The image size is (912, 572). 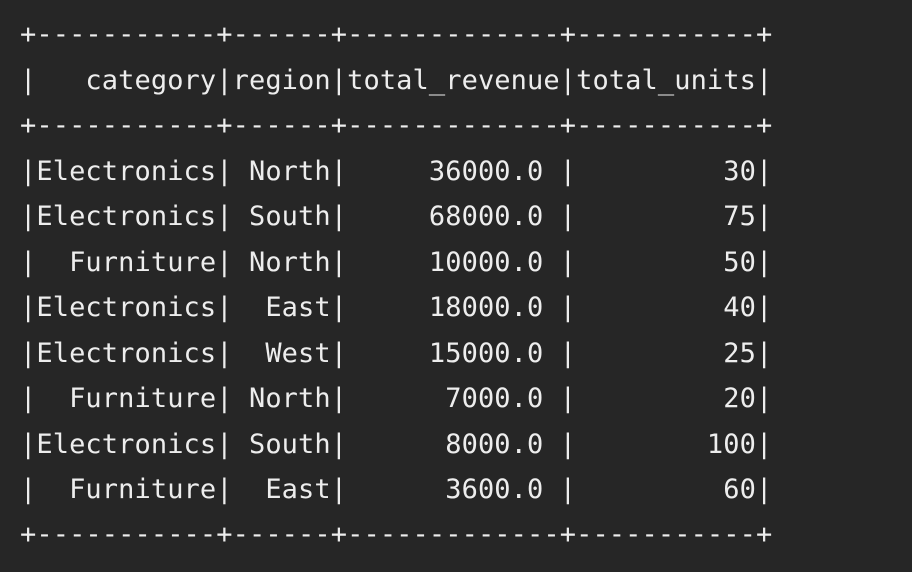 I want to click on table-row: | Furniture| East| 3600.0 | 60|, so click(x=396, y=489).